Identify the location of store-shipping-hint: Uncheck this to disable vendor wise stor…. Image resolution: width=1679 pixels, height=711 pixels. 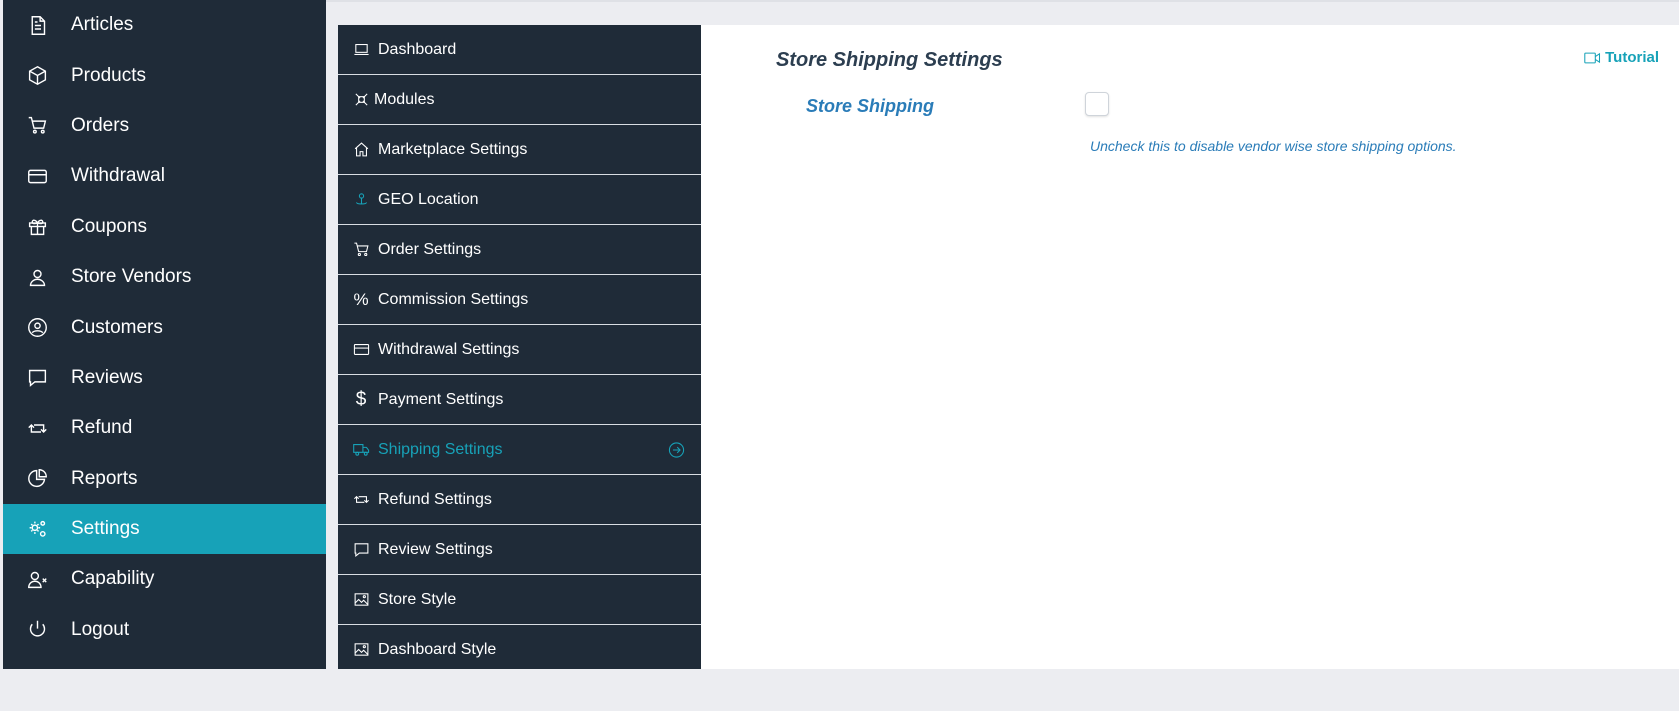
(1273, 146).